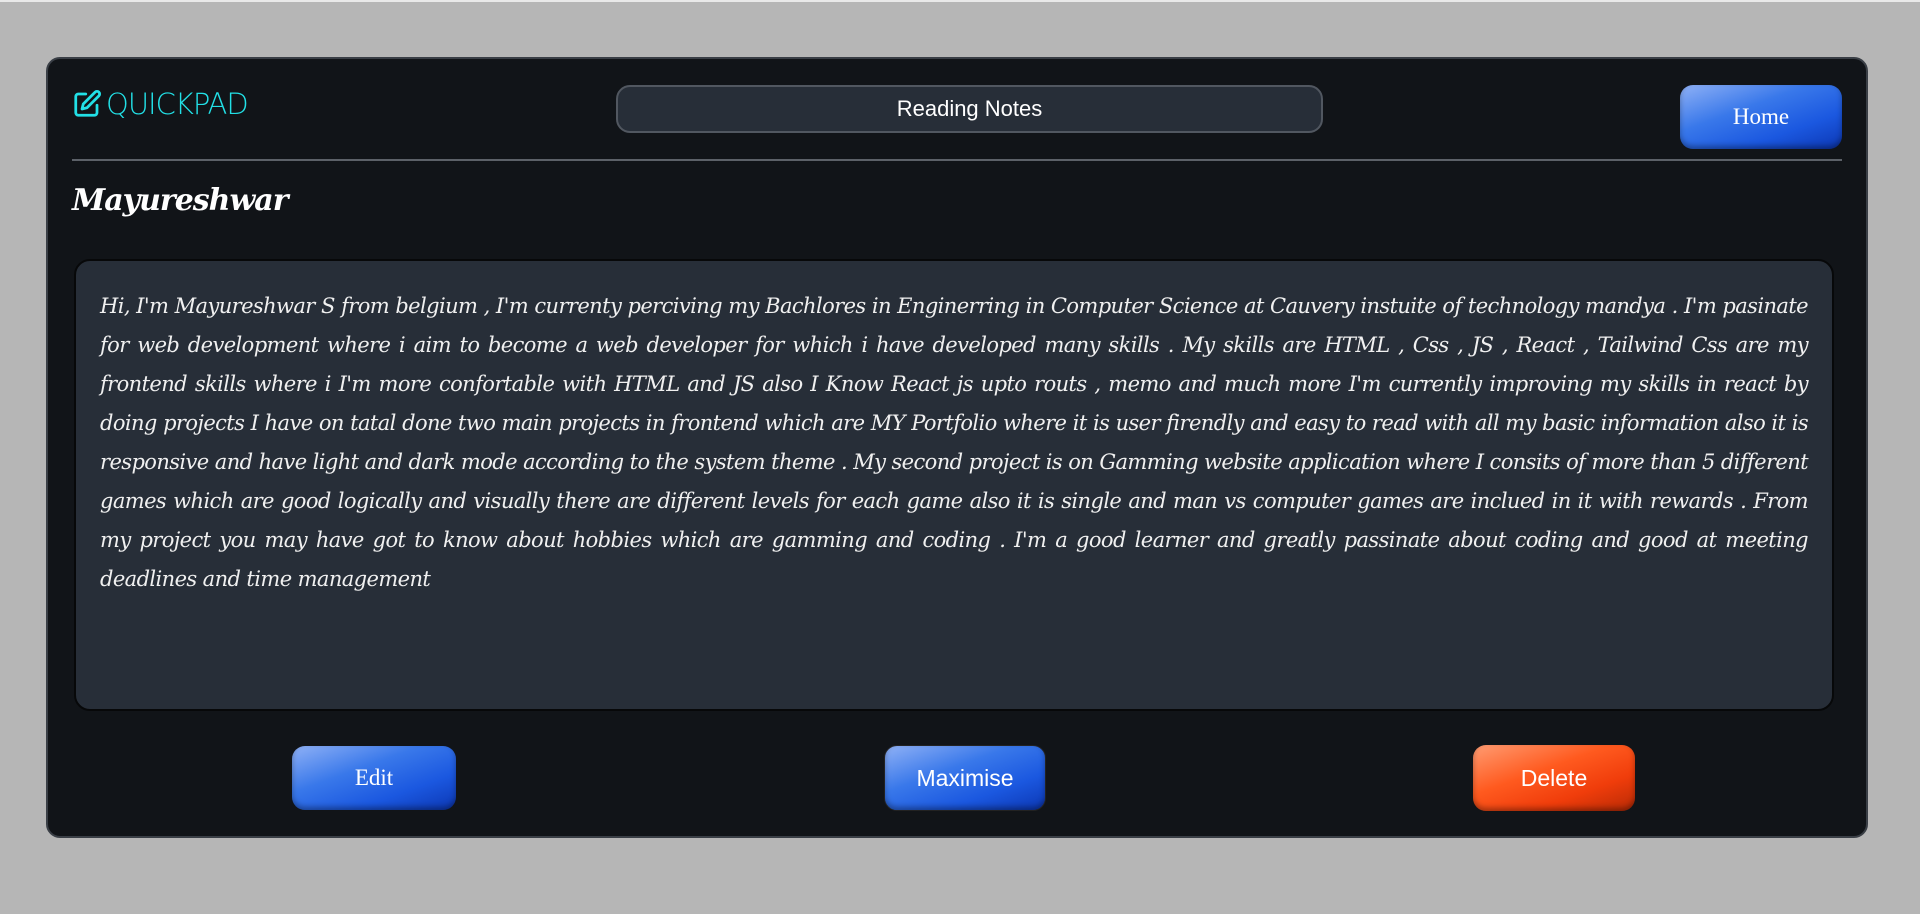 Image resolution: width=1920 pixels, height=914 pixels. Describe the element at coordinates (87, 104) in the screenshot. I see `edit-note-icon` at that location.